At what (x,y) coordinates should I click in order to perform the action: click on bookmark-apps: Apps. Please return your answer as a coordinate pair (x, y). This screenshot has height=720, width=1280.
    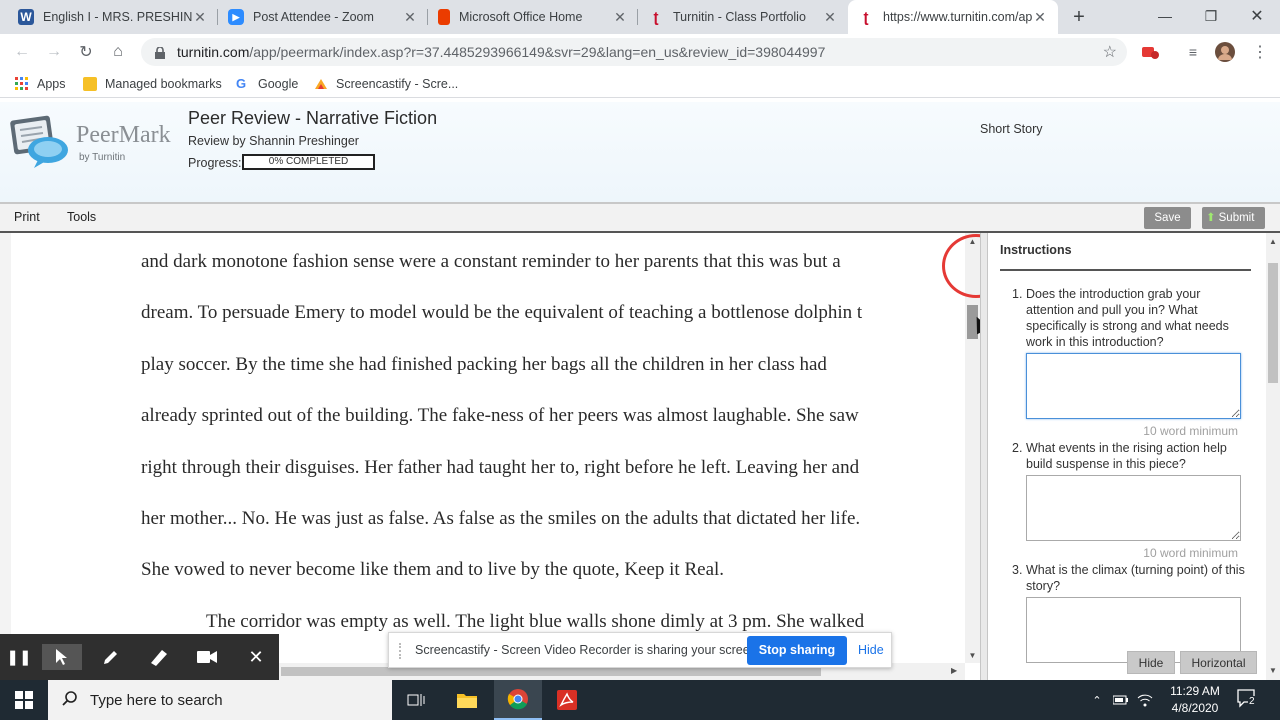
    Looking at the image, I should click on (40, 84).